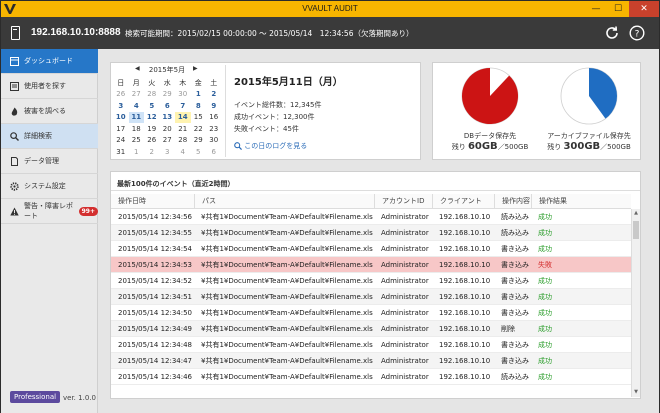 The width and height of the screenshot is (660, 413). Describe the element at coordinates (637, 33) in the screenshot. I see `help-icon: ?` at that location.